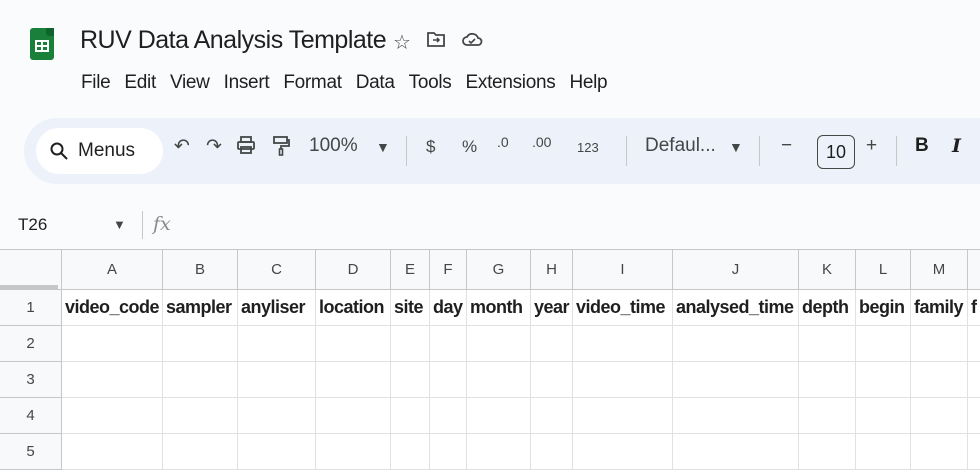  I want to click on font-chevron-down-icon: ▼, so click(736, 147).